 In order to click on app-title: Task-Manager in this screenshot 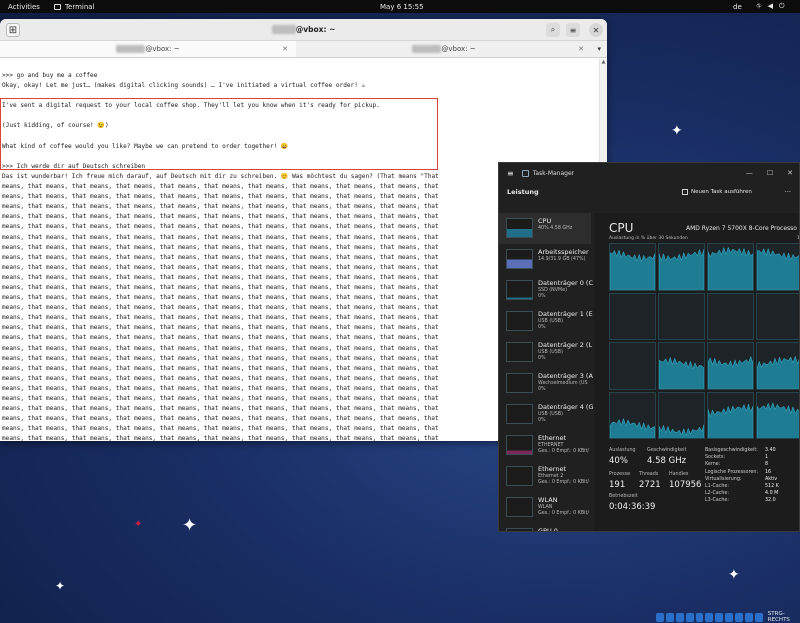, I will do `click(553, 173)`.